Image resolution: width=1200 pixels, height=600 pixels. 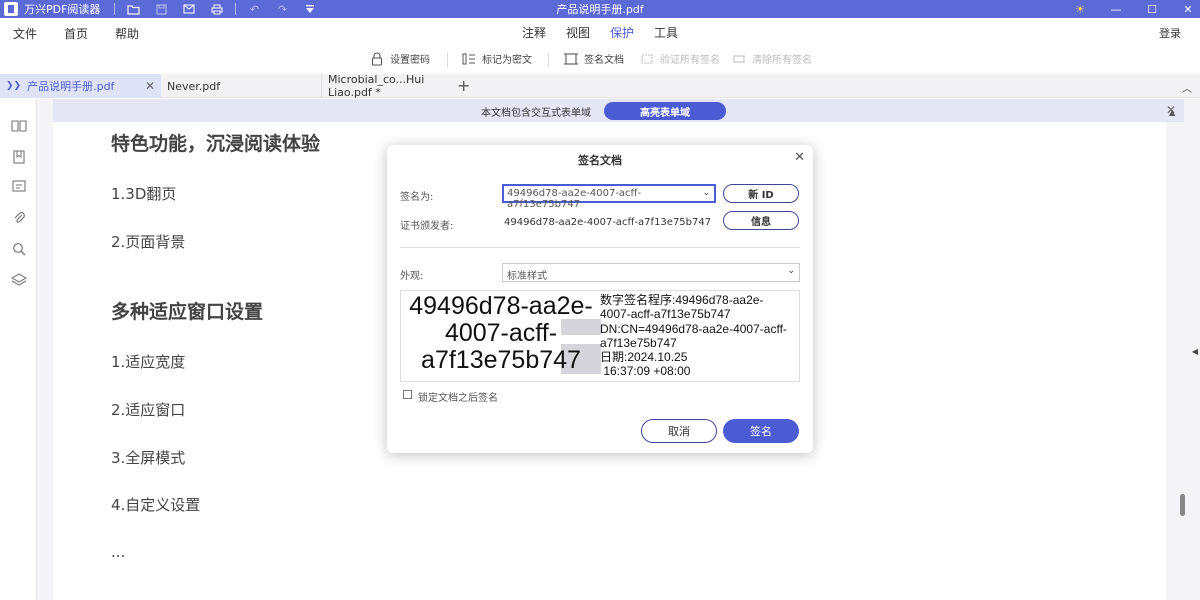 I want to click on menu-file: 文件, so click(x=25, y=33).